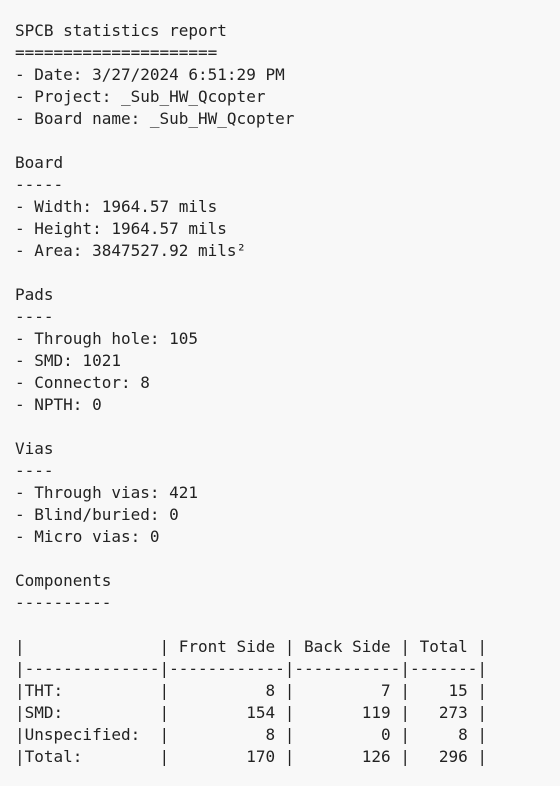 This screenshot has height=786, width=560. What do you see at coordinates (34, 316) in the screenshot?
I see `pads-underline: ----` at bounding box center [34, 316].